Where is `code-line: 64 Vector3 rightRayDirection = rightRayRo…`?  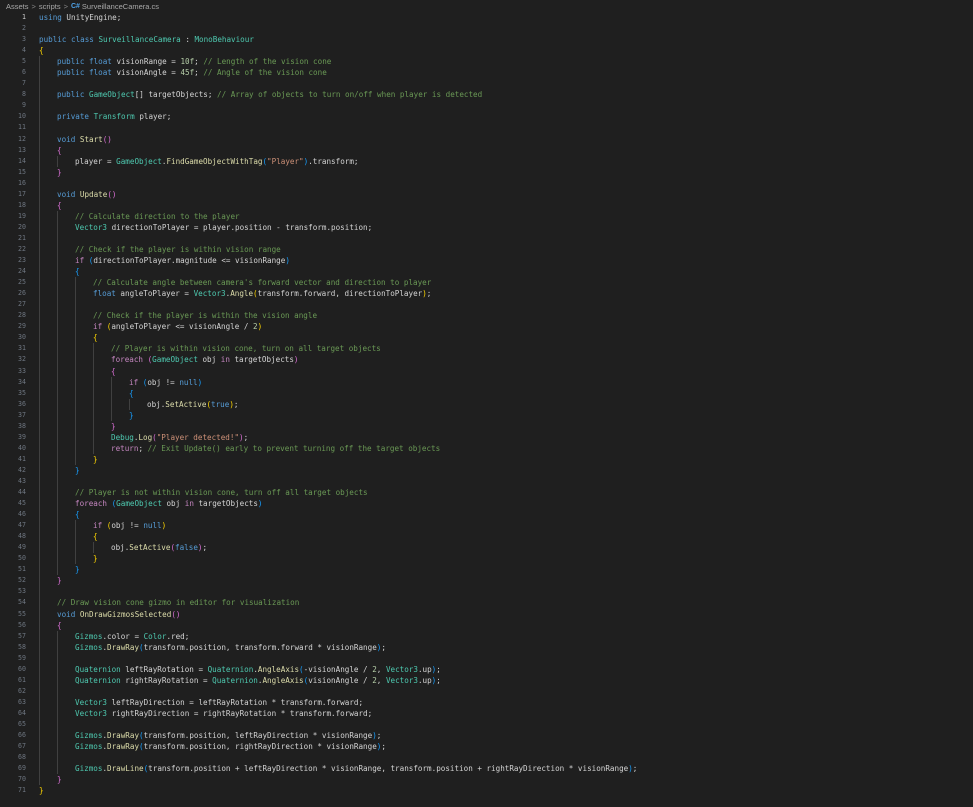 code-line: 64 Vector3 rightRayDirection = rightRayRo… is located at coordinates (486, 713).